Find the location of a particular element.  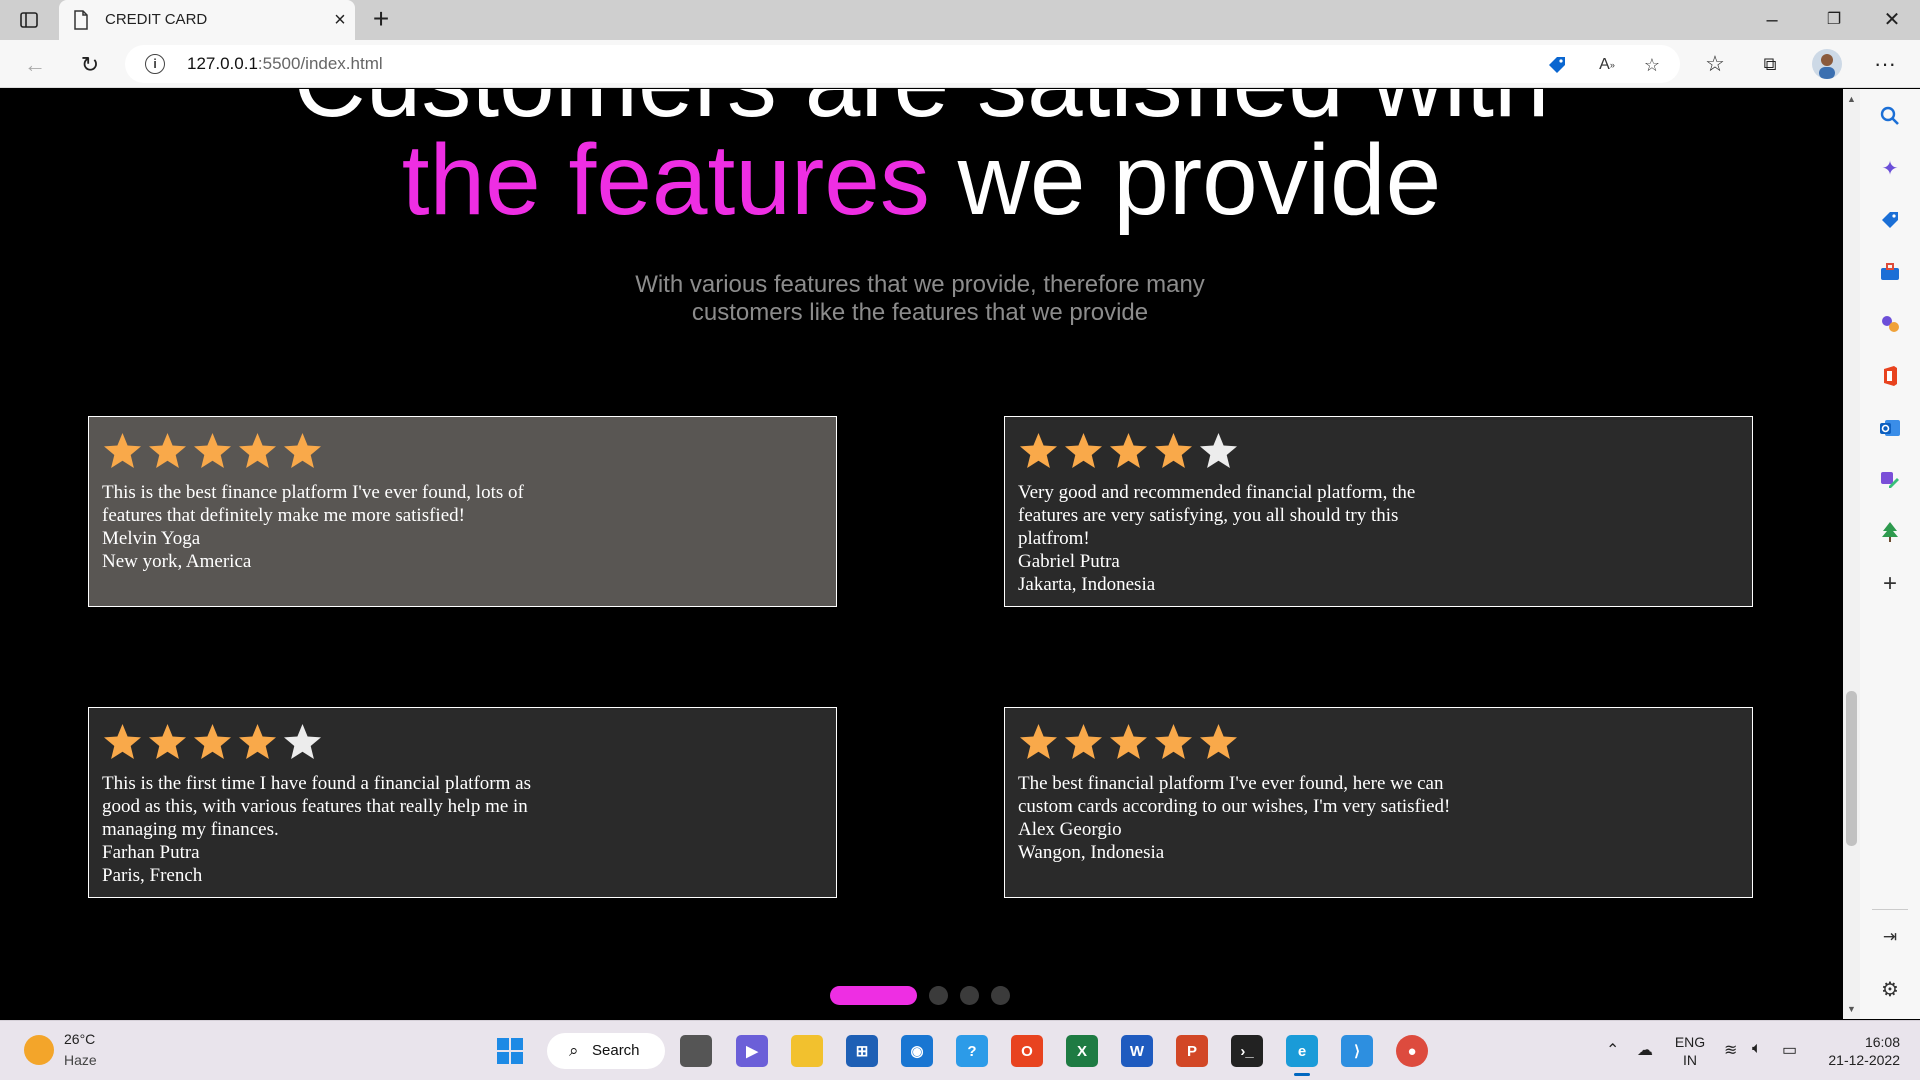

collections-icon: ⧉ is located at coordinates (1770, 64).